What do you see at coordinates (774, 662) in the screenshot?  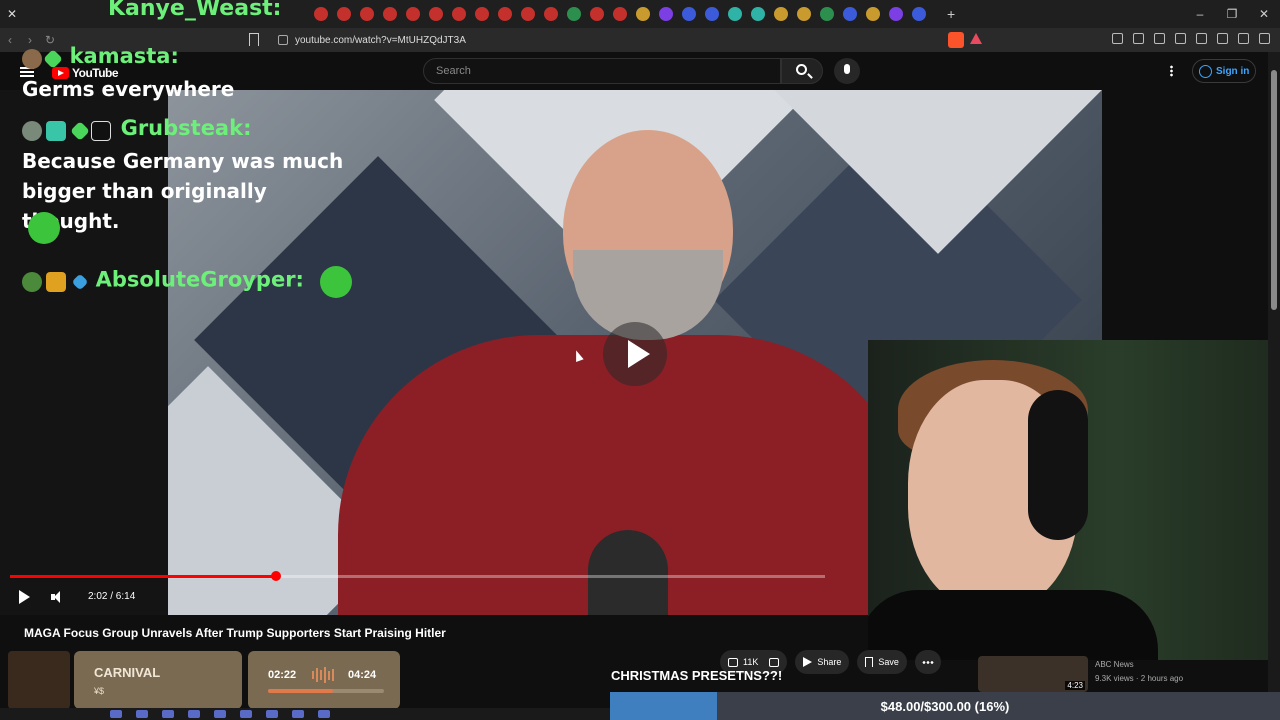 I see `thumbs-down-icon` at bounding box center [774, 662].